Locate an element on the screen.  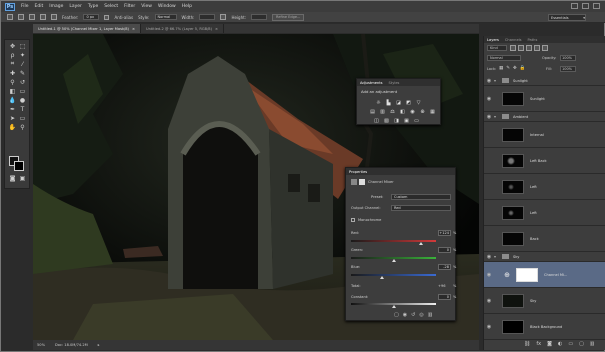
brush-tool-icon: ✎ is located at coordinates (22, 73).